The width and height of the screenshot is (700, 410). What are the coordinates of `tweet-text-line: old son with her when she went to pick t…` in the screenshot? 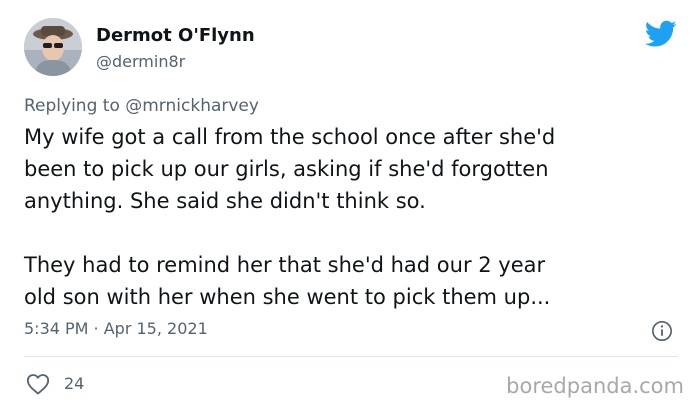 It's located at (287, 297).